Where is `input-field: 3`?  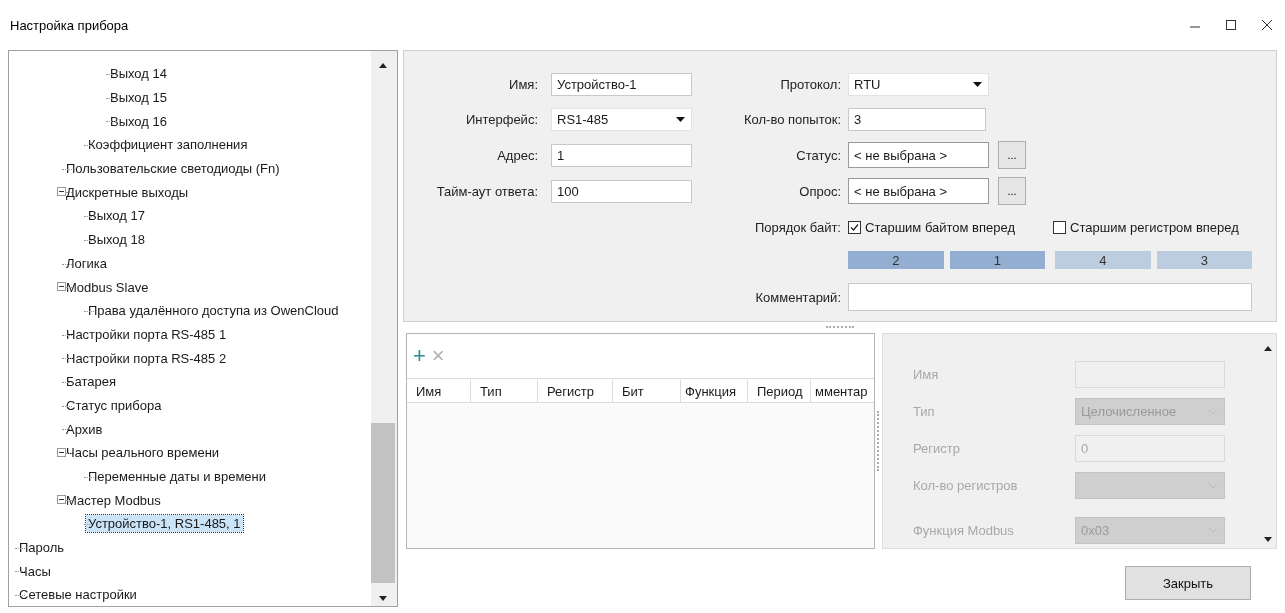
input-field: 3 is located at coordinates (917, 119).